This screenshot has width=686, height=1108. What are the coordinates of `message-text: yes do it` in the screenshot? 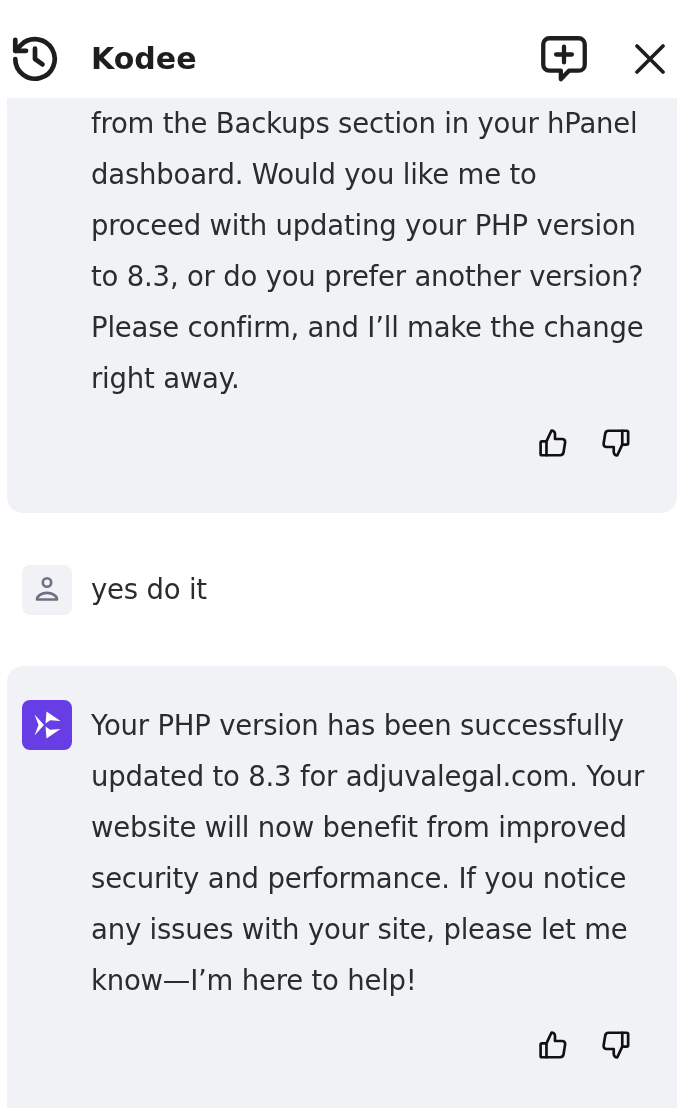 It's located at (149, 589).